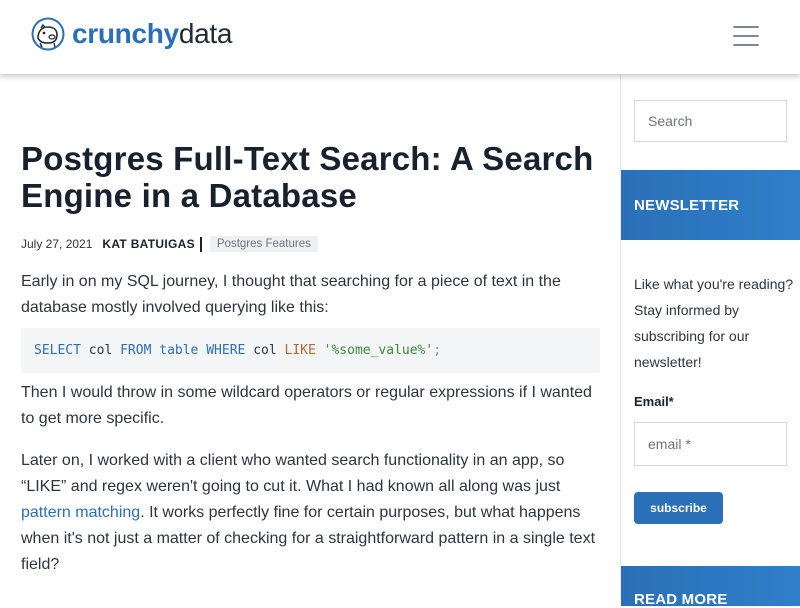  Describe the element at coordinates (80, 512) in the screenshot. I see `pattern-matching-link: pattern matching` at that location.